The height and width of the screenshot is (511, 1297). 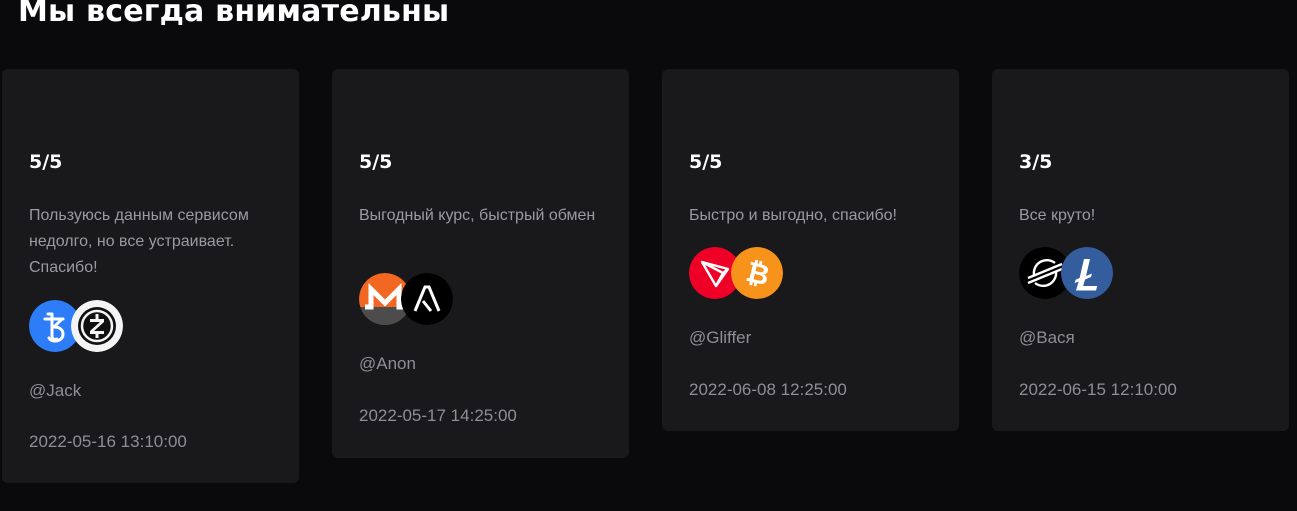 I want to click on review-user: @Jack, so click(x=55, y=390).